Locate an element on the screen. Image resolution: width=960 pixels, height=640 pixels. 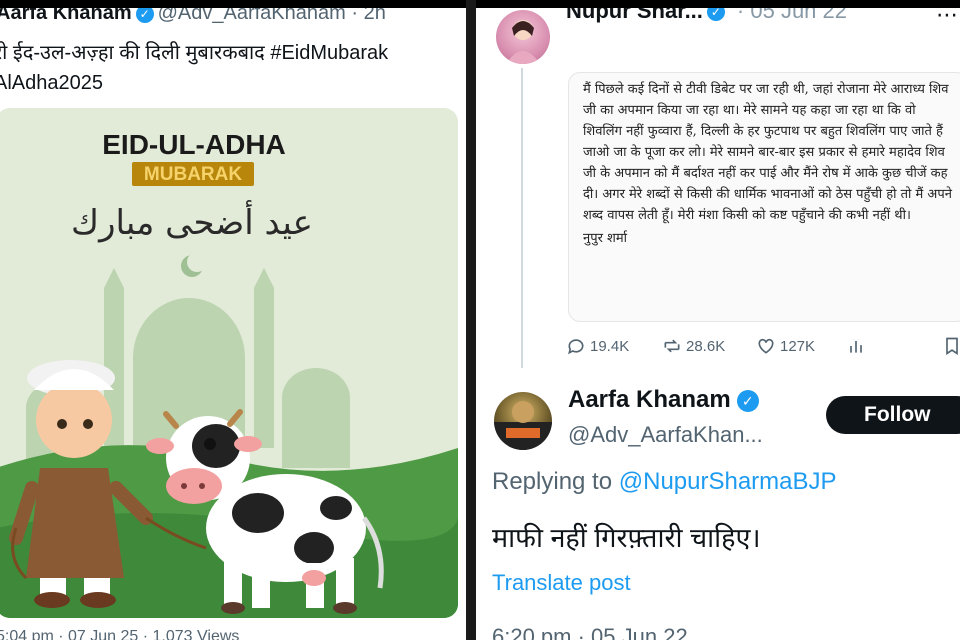
follow-button: Follow is located at coordinates (893, 415).